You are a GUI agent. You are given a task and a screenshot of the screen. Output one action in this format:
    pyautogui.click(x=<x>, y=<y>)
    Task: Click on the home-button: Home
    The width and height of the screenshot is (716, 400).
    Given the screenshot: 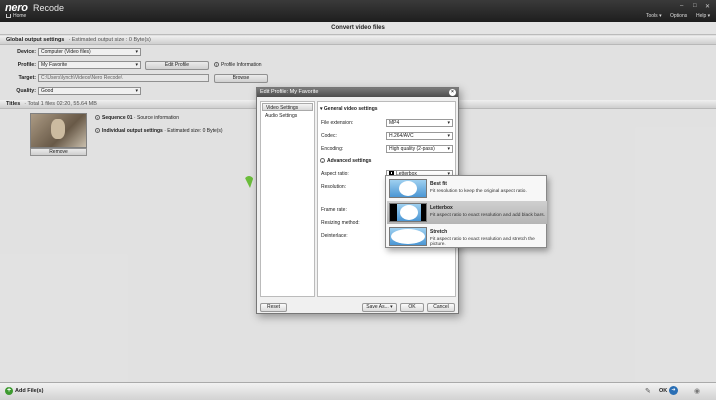 What is the action you would take?
    pyautogui.click(x=16, y=16)
    